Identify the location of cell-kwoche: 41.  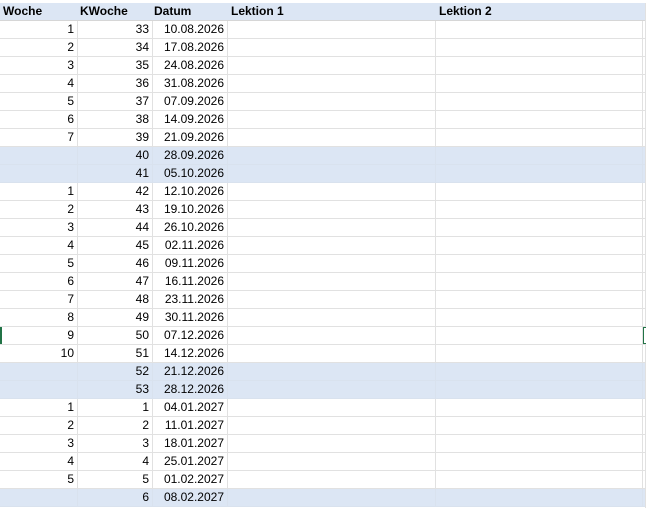
(115, 173).